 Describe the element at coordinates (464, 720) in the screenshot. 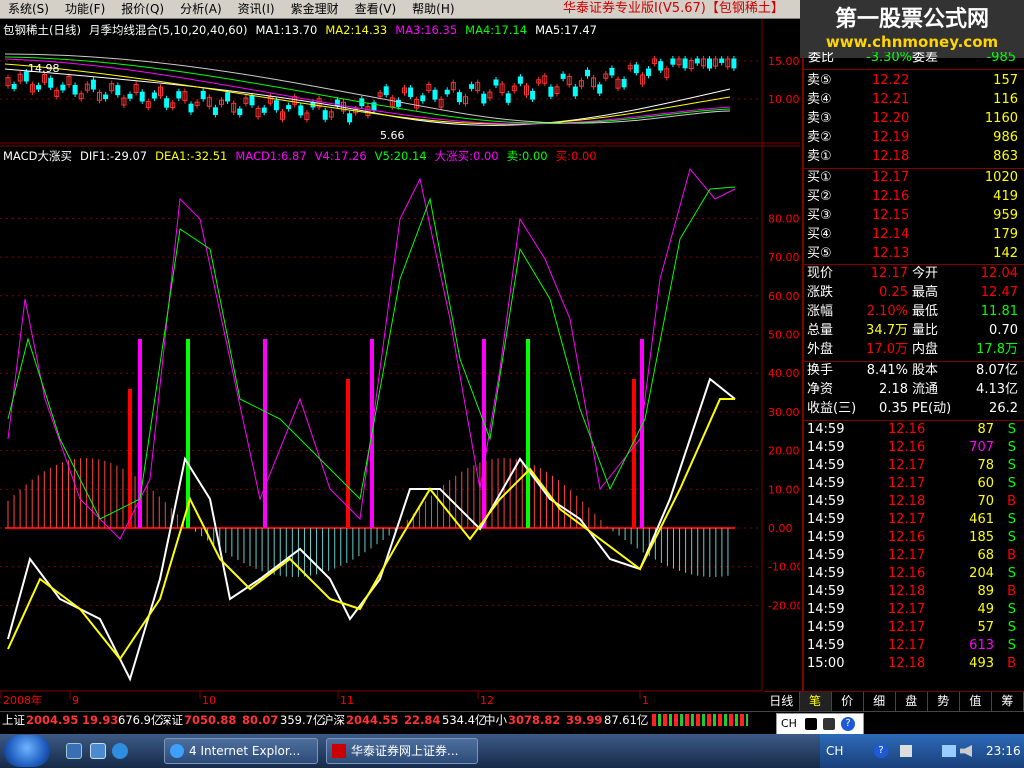

I see `hs-amount: 534.4亿` at that location.